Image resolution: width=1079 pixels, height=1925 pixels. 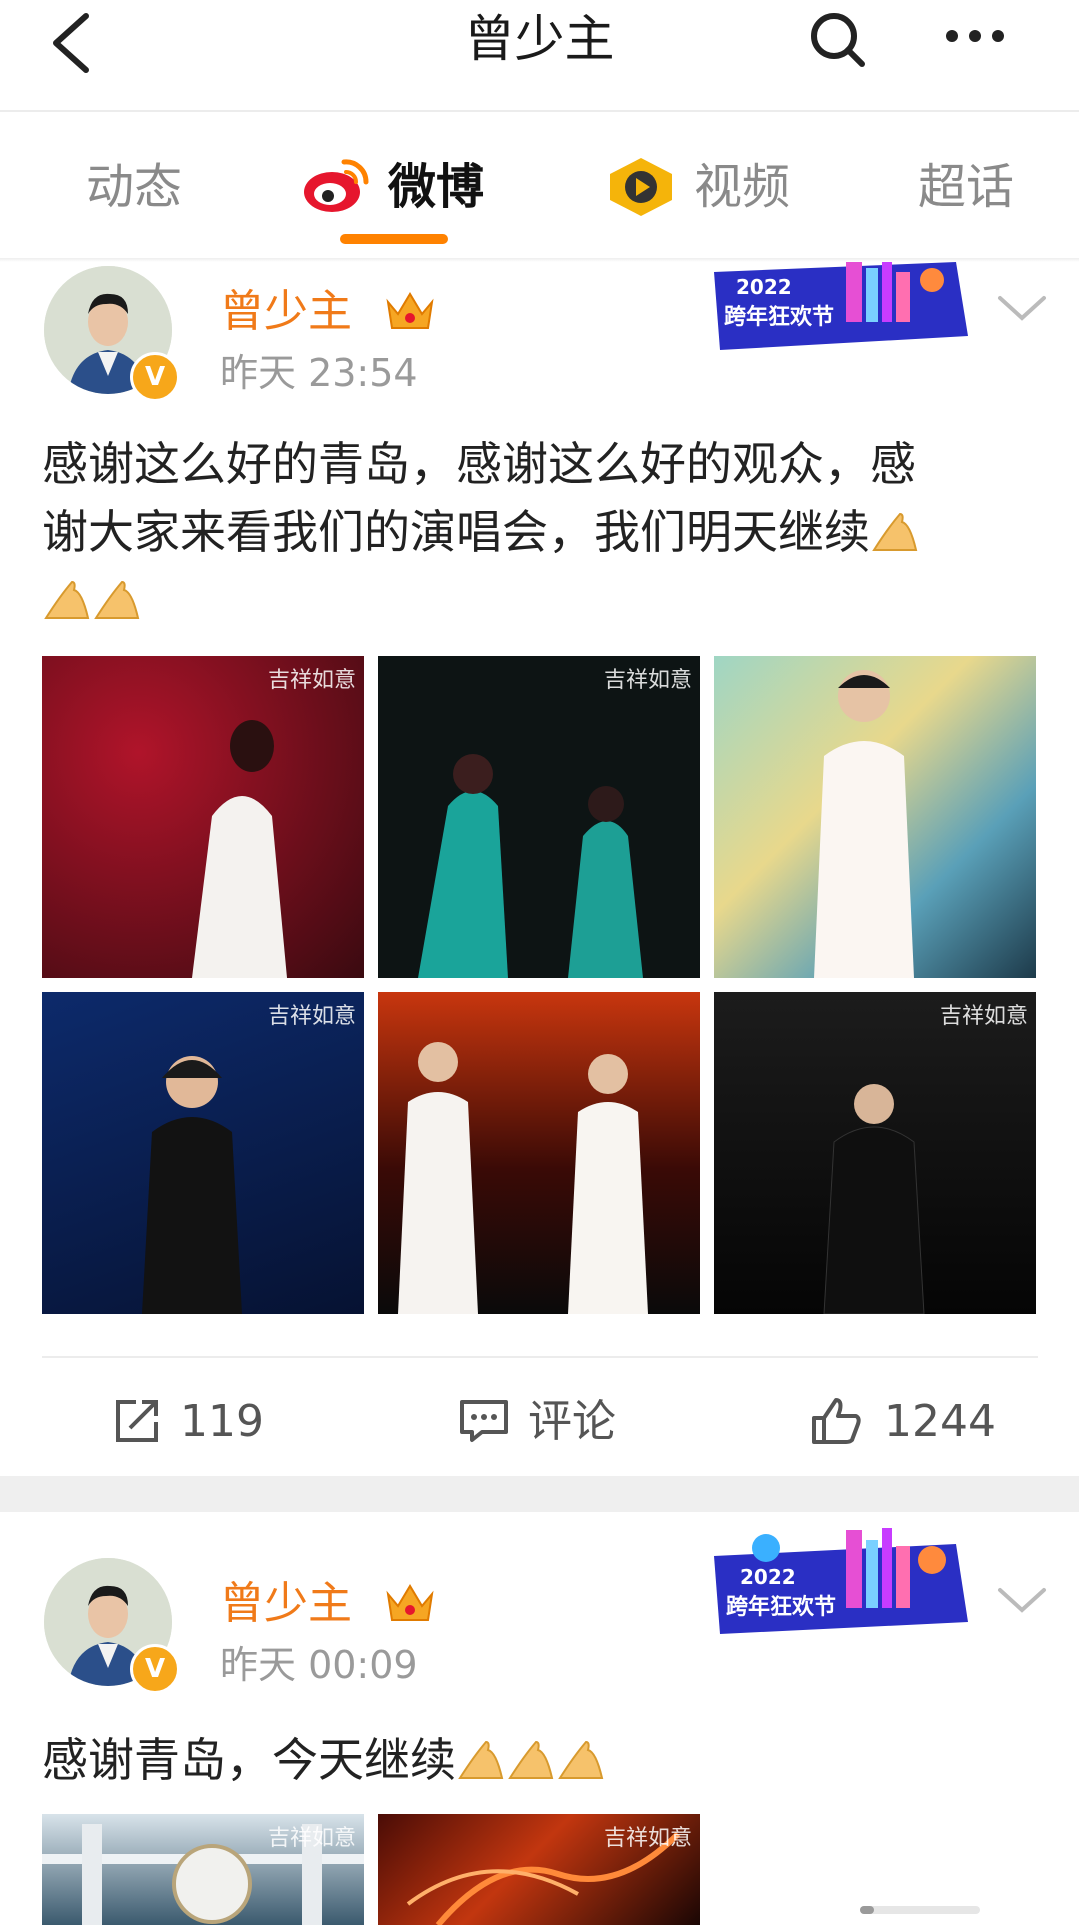 I want to click on thumbs-up-icon, so click(x=836, y=1421).